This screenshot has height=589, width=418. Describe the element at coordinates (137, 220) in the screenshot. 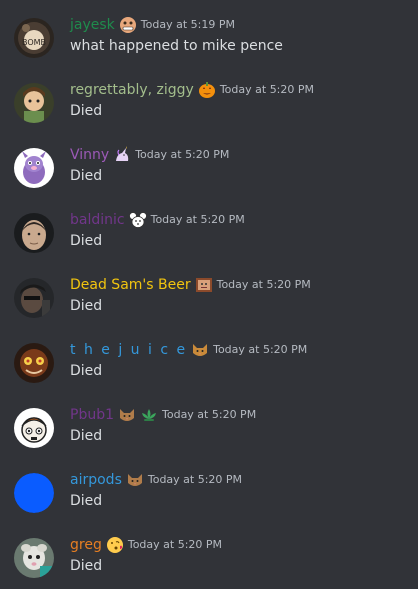

I see `mouse-face-badge-icon` at that location.